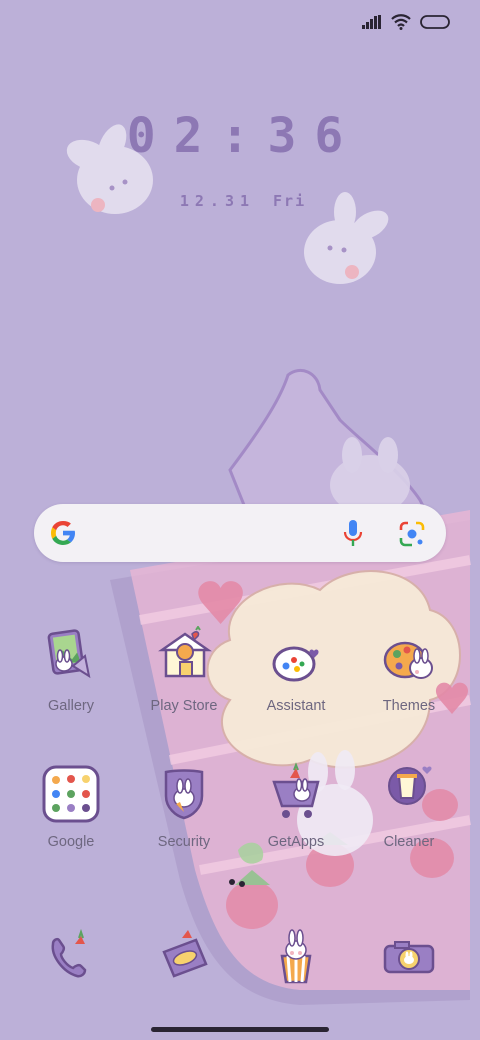 This screenshot has width=480, height=1040. I want to click on date-text: 12.31, so click(217, 201).